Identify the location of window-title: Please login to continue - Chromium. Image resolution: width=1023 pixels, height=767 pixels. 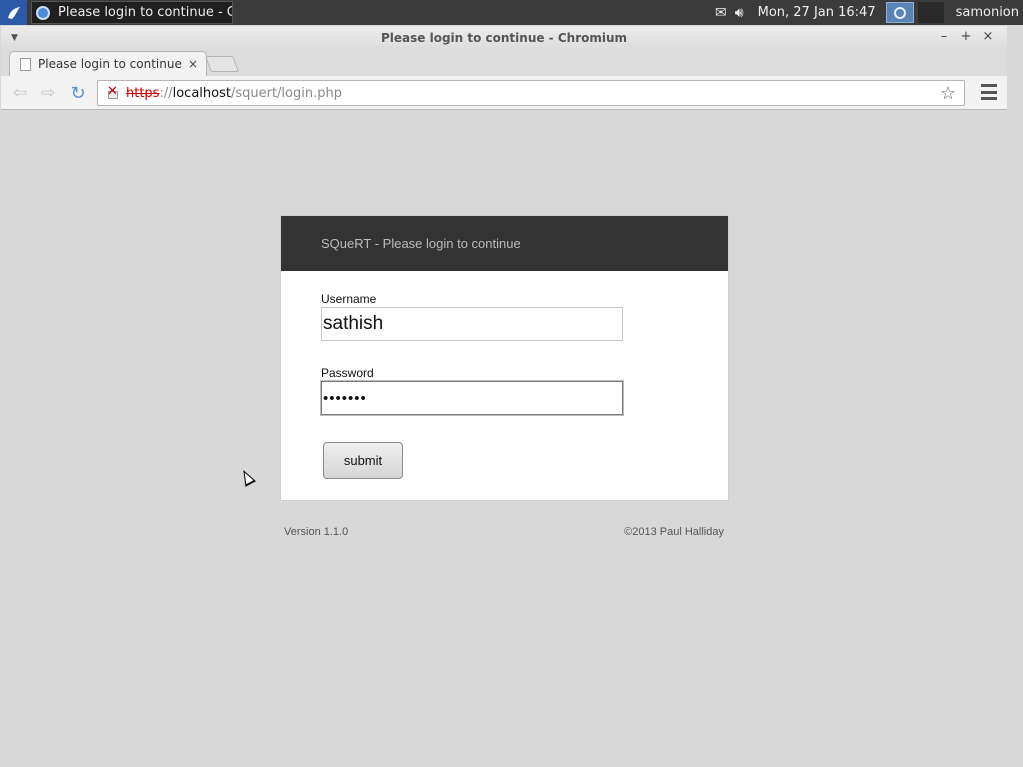
(504, 38).